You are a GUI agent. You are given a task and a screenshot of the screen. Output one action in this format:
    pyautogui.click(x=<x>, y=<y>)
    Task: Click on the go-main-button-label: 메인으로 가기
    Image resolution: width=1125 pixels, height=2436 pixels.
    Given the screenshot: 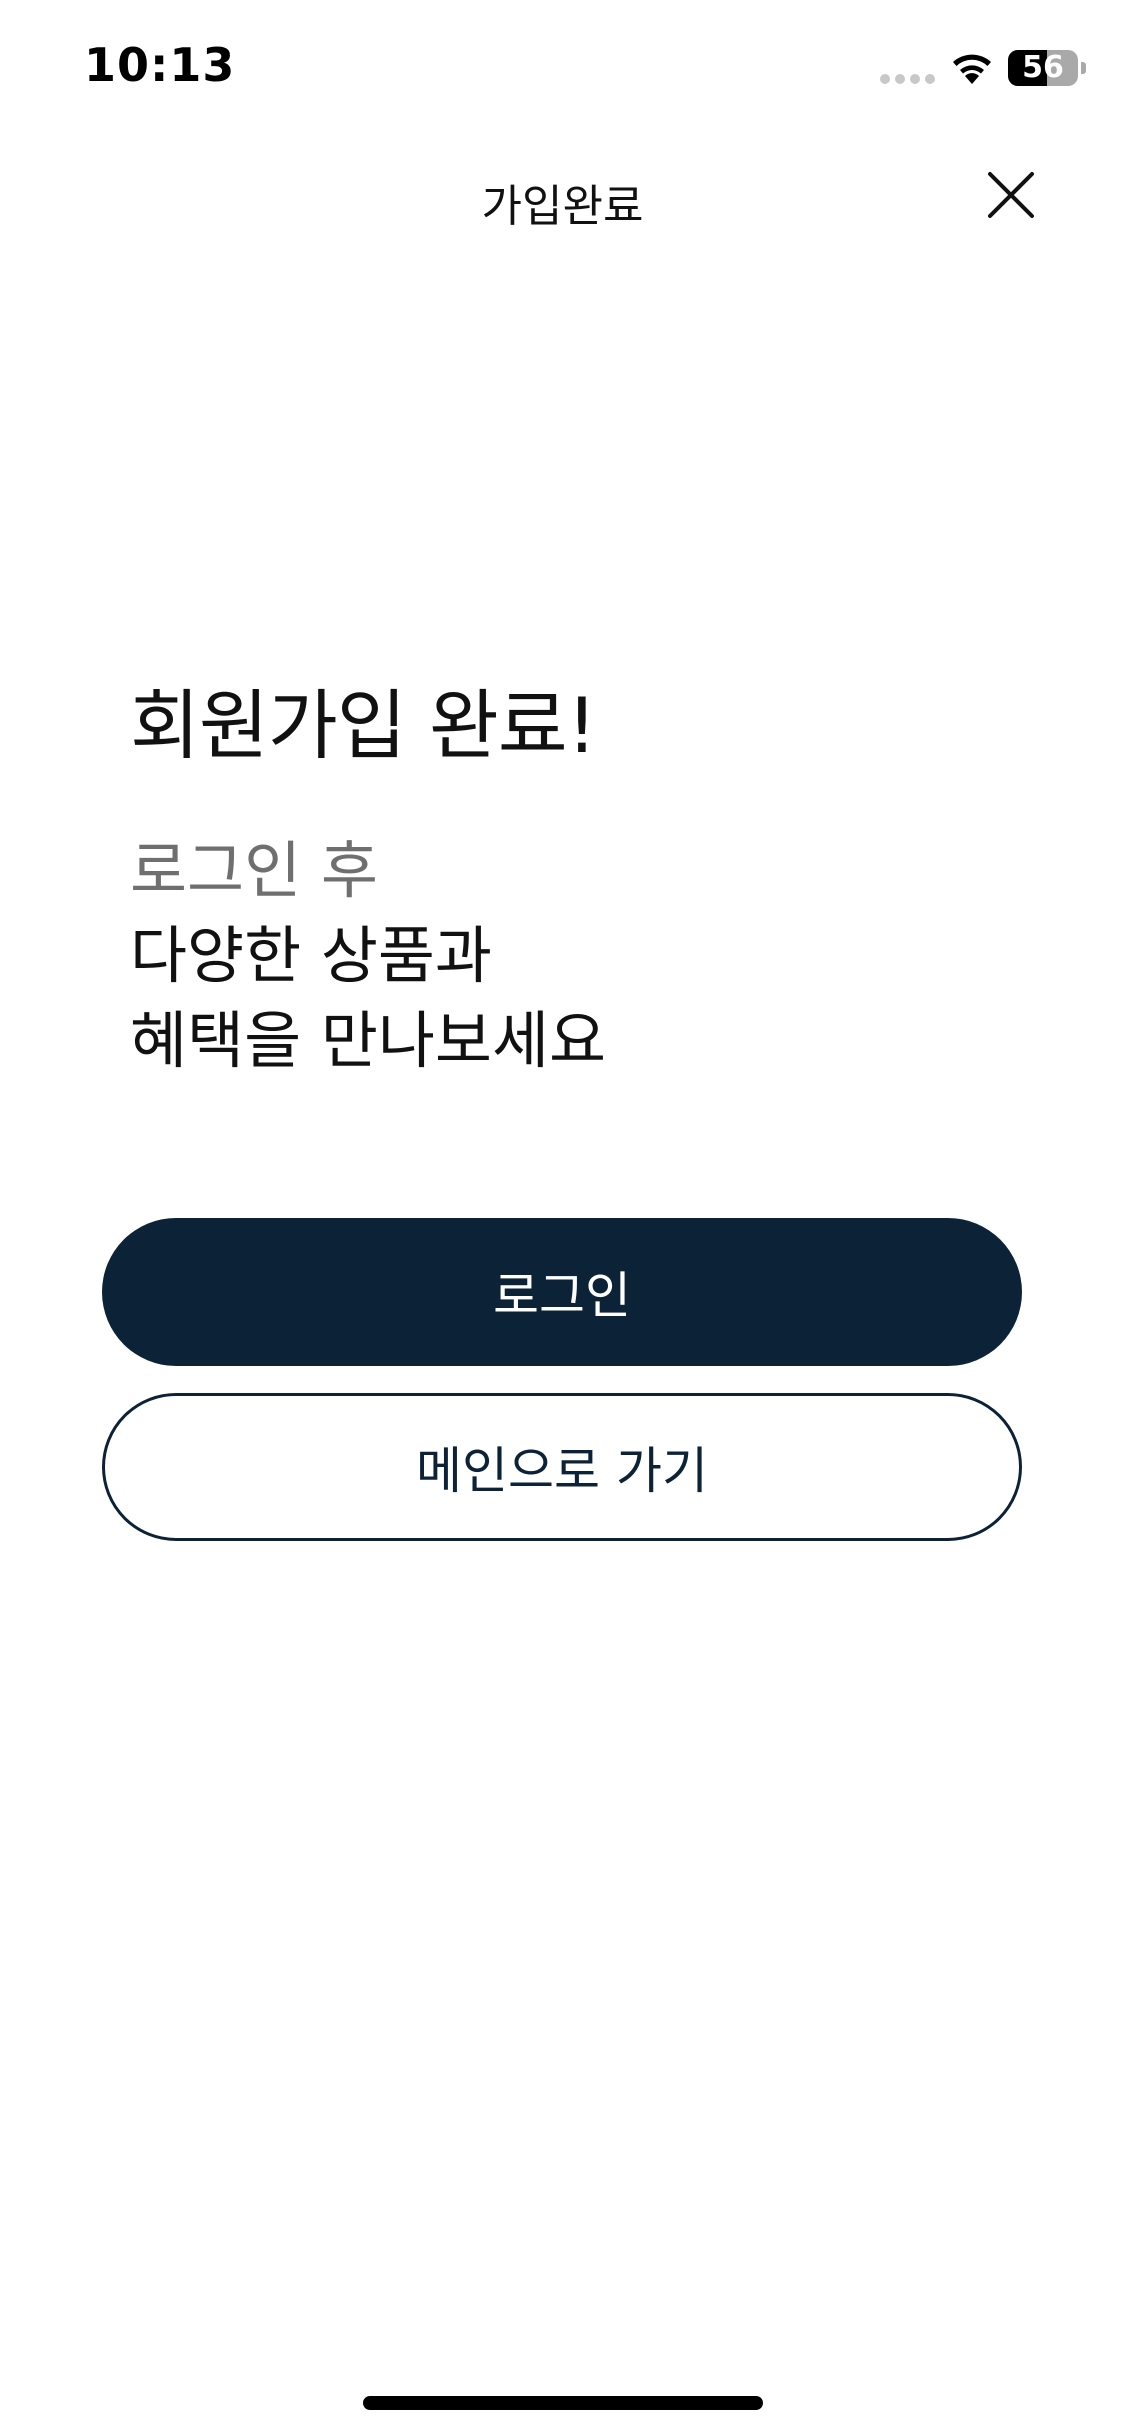 What is the action you would take?
    pyautogui.click(x=562, y=1471)
    